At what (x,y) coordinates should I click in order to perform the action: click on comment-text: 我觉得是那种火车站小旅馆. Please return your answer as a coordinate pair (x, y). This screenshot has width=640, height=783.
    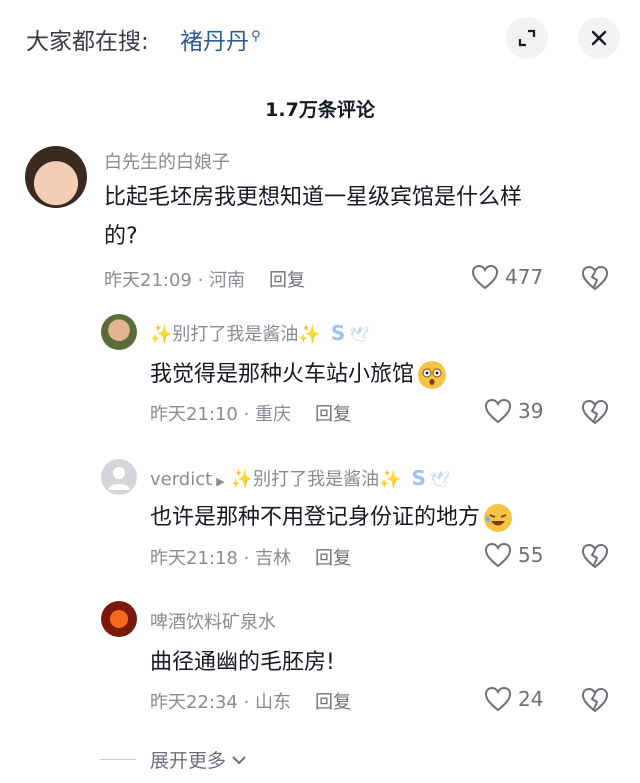
    Looking at the image, I should click on (298, 374).